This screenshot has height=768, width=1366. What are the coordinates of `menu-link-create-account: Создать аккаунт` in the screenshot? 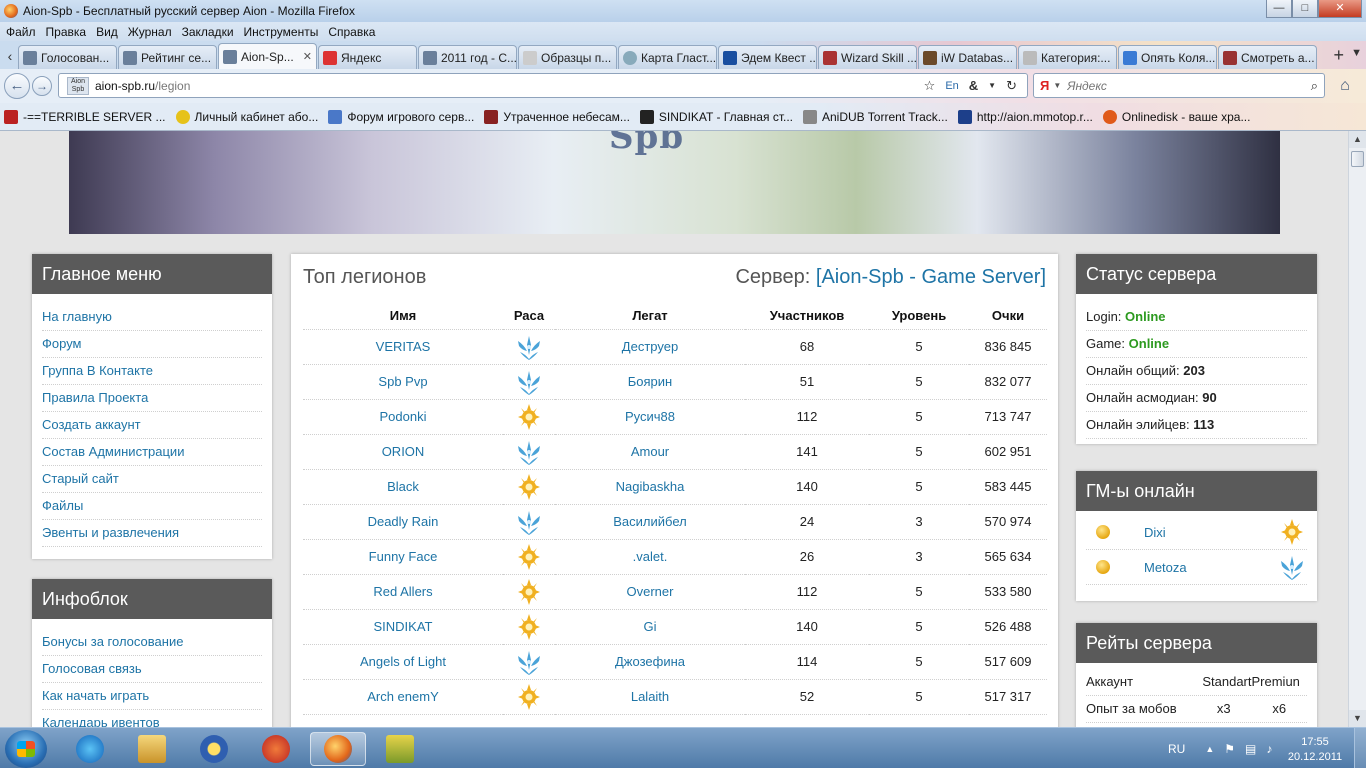 It's located at (152, 425).